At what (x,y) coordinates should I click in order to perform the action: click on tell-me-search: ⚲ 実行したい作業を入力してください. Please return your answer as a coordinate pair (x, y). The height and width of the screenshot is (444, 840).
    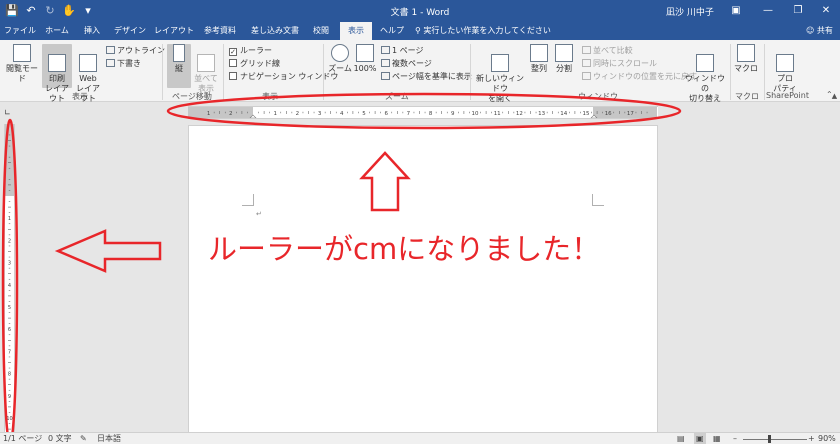
    Looking at the image, I should click on (483, 31).